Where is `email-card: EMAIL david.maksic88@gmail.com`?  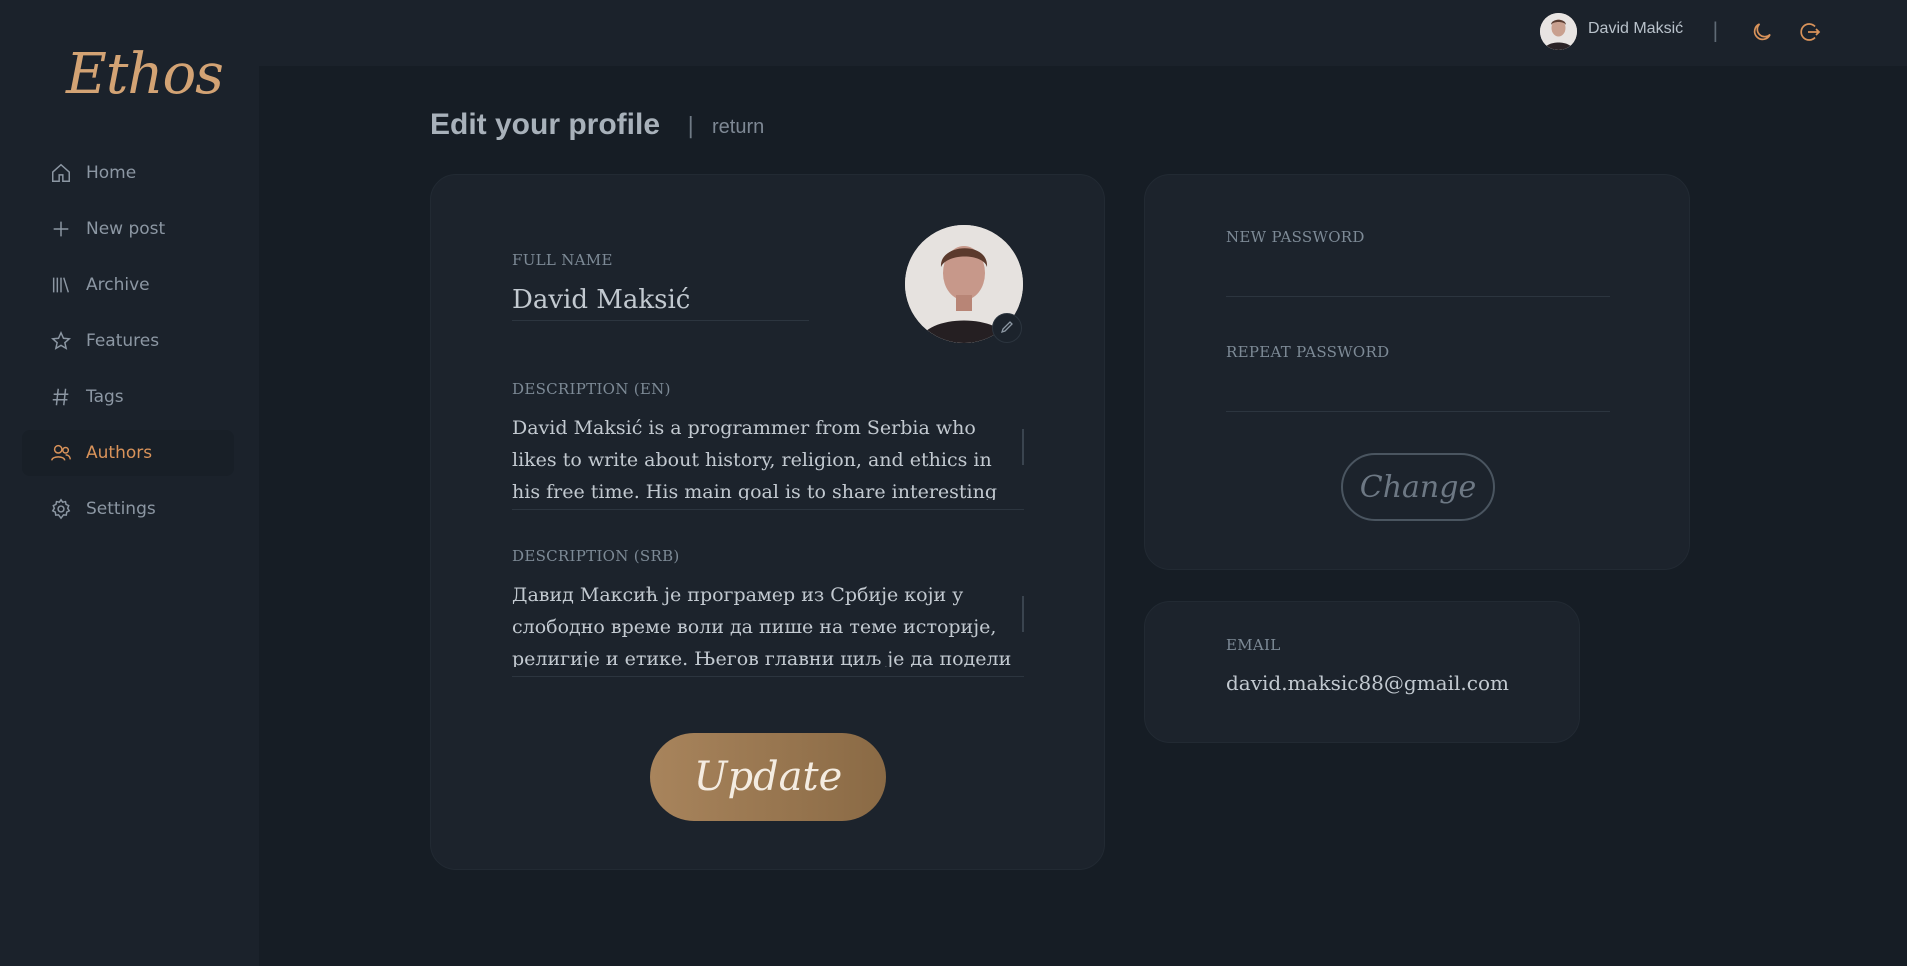
email-card: EMAIL david.maksic88@gmail.com is located at coordinates (1362, 672).